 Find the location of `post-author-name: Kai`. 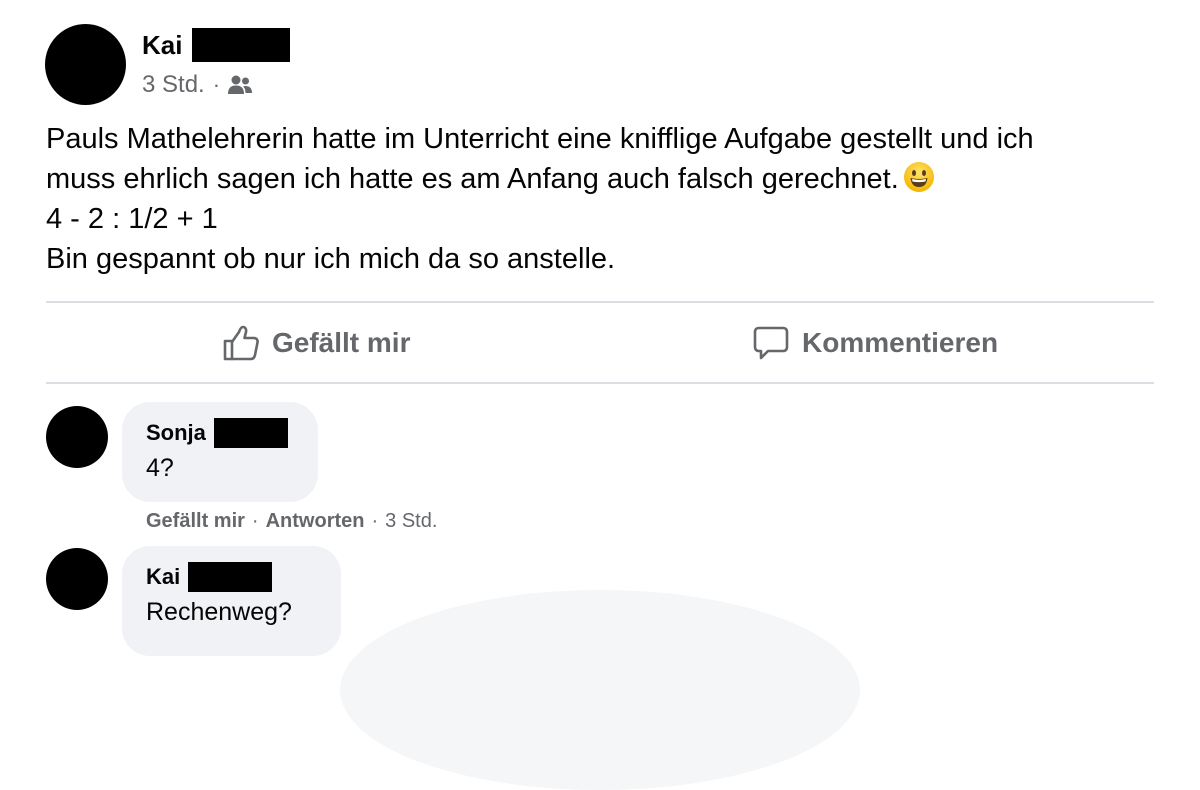

post-author-name: Kai is located at coordinates (162, 45).